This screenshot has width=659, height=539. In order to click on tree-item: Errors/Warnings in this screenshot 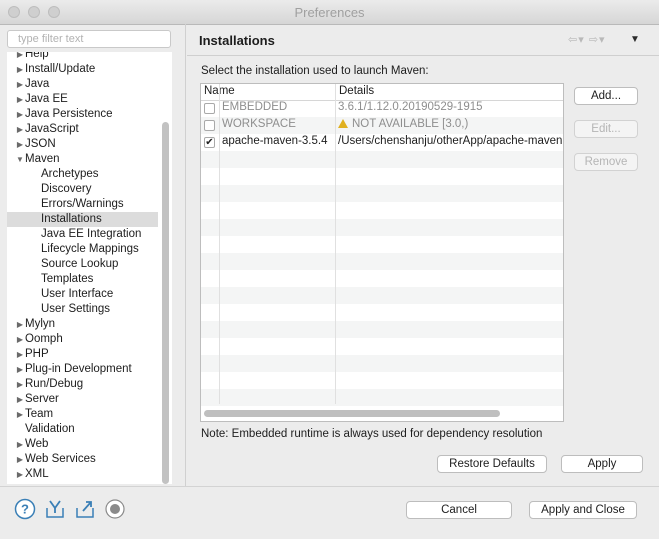, I will do `click(82, 204)`.